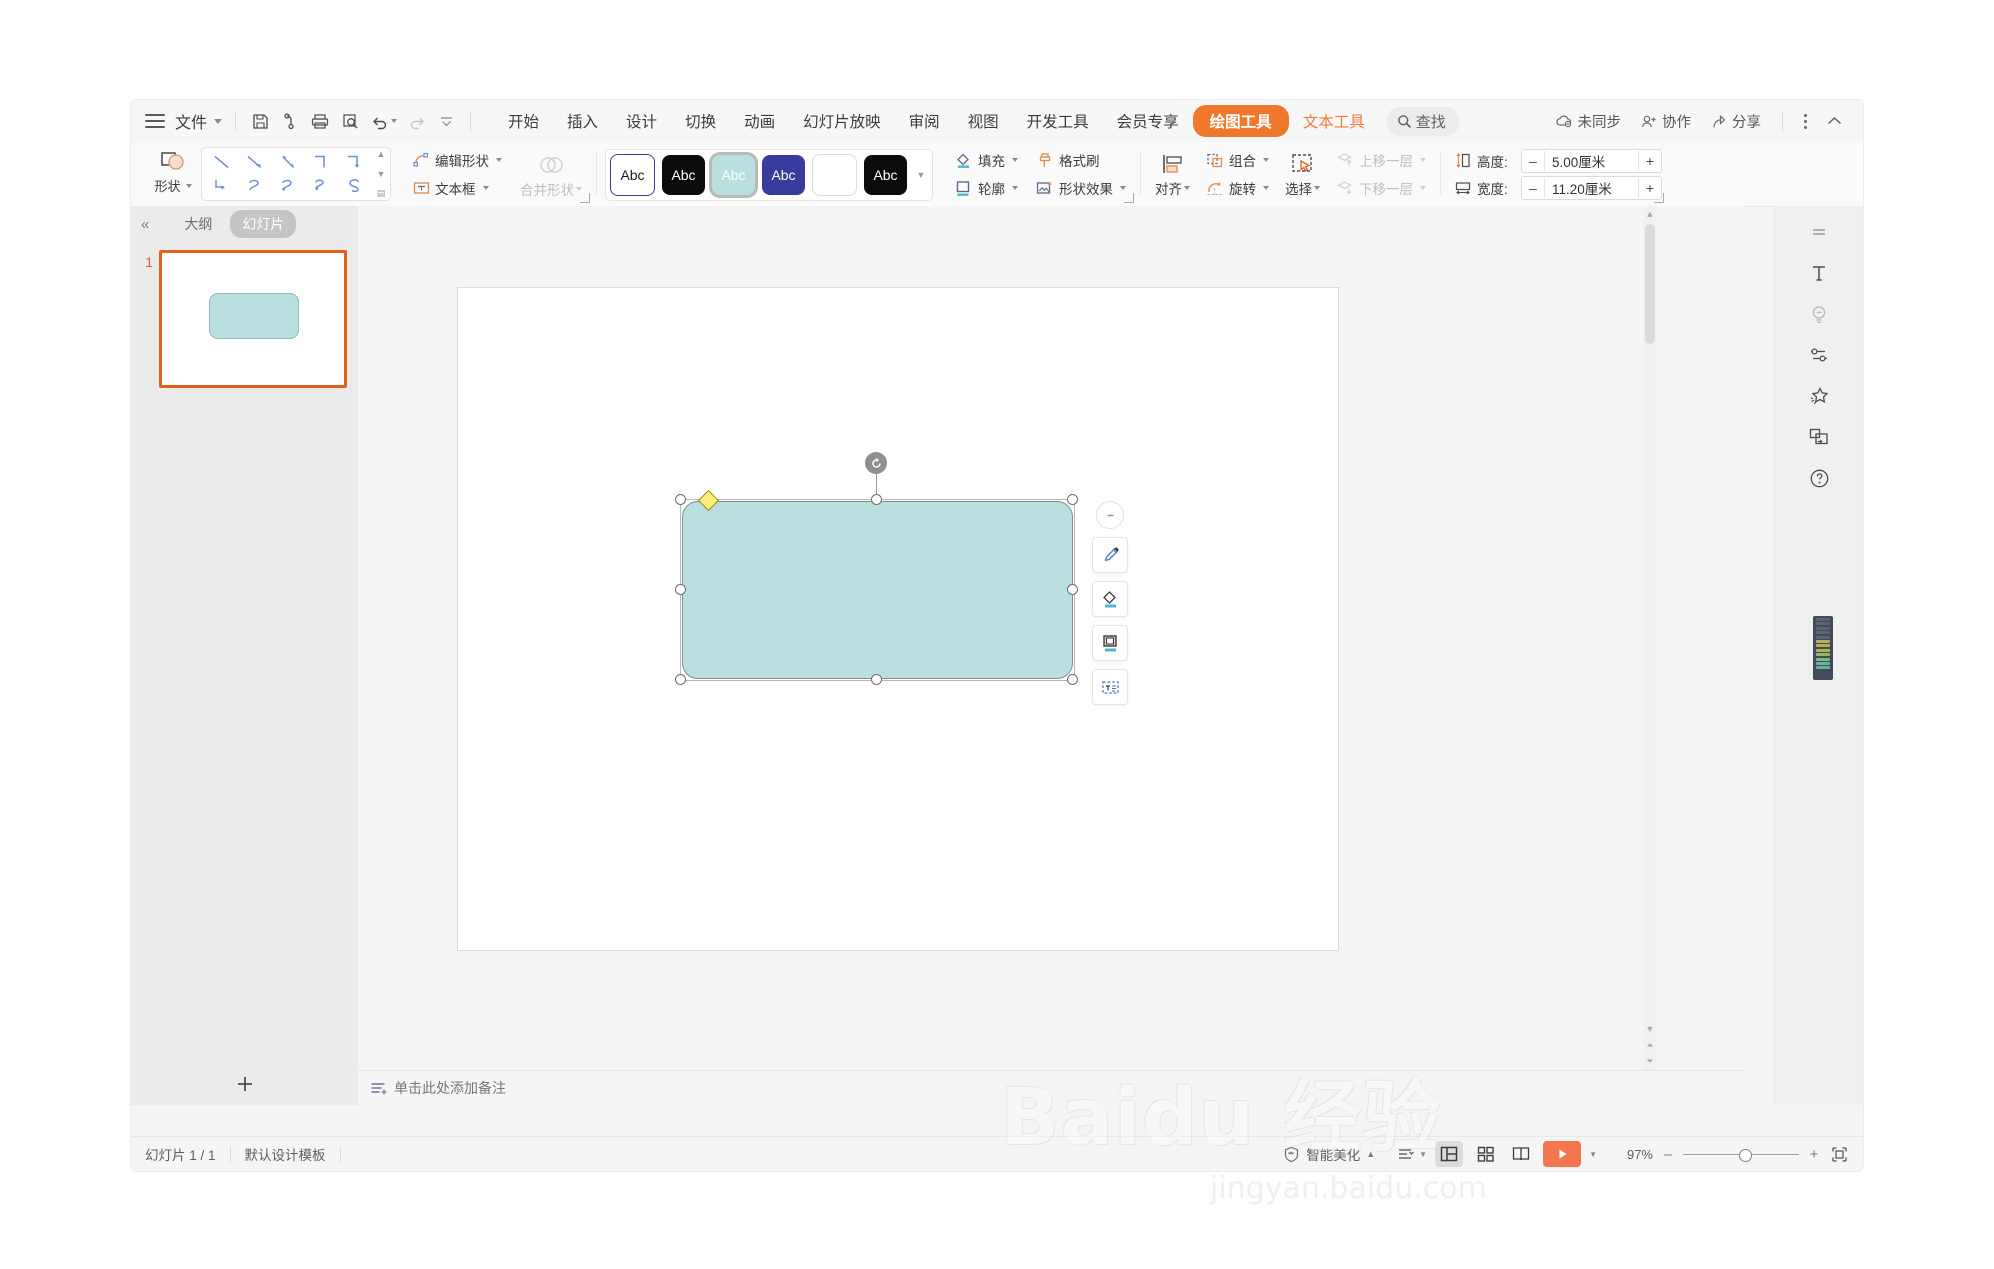  Describe the element at coordinates (1422, 121) in the screenshot. I see `search-button: 查找` at that location.